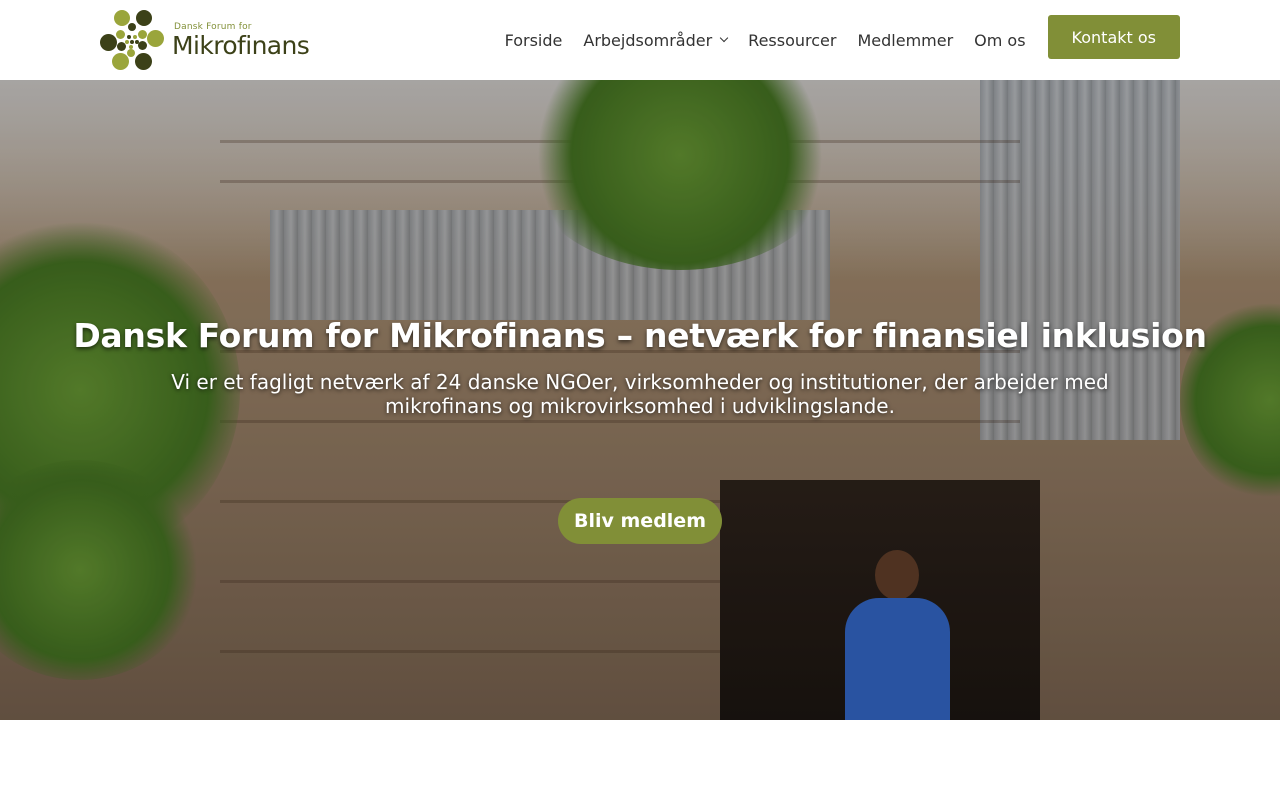 The image size is (1280, 800). I want to click on chevron-down-icon, so click(724, 38).